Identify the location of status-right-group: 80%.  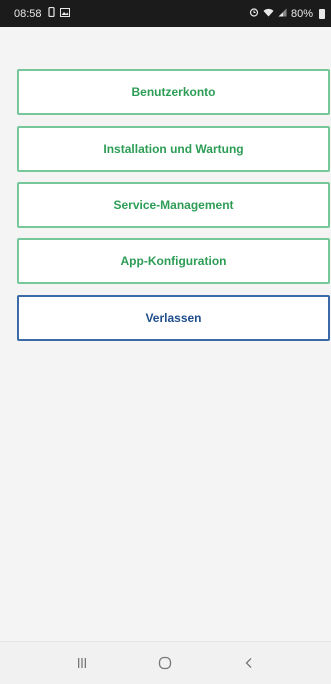
(287, 13).